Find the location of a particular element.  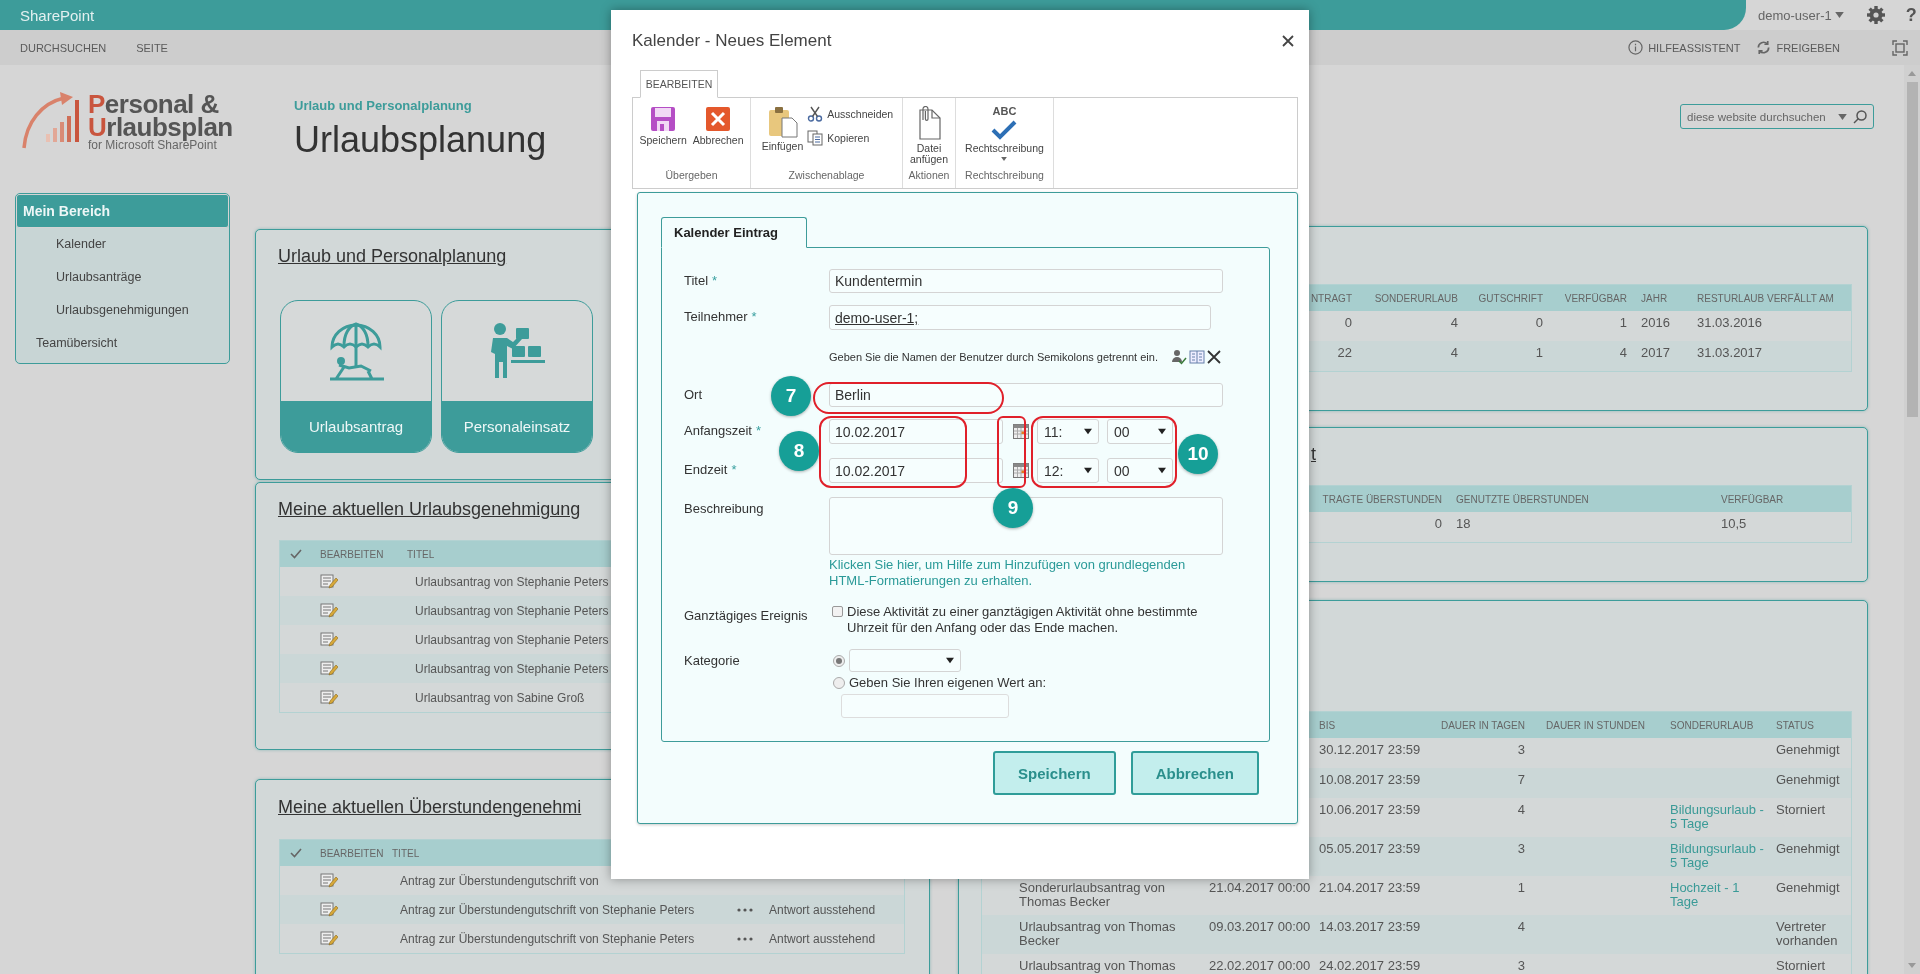

column-header: TRAGTE ÜBERSTUNDEN is located at coordinates (1382, 499).